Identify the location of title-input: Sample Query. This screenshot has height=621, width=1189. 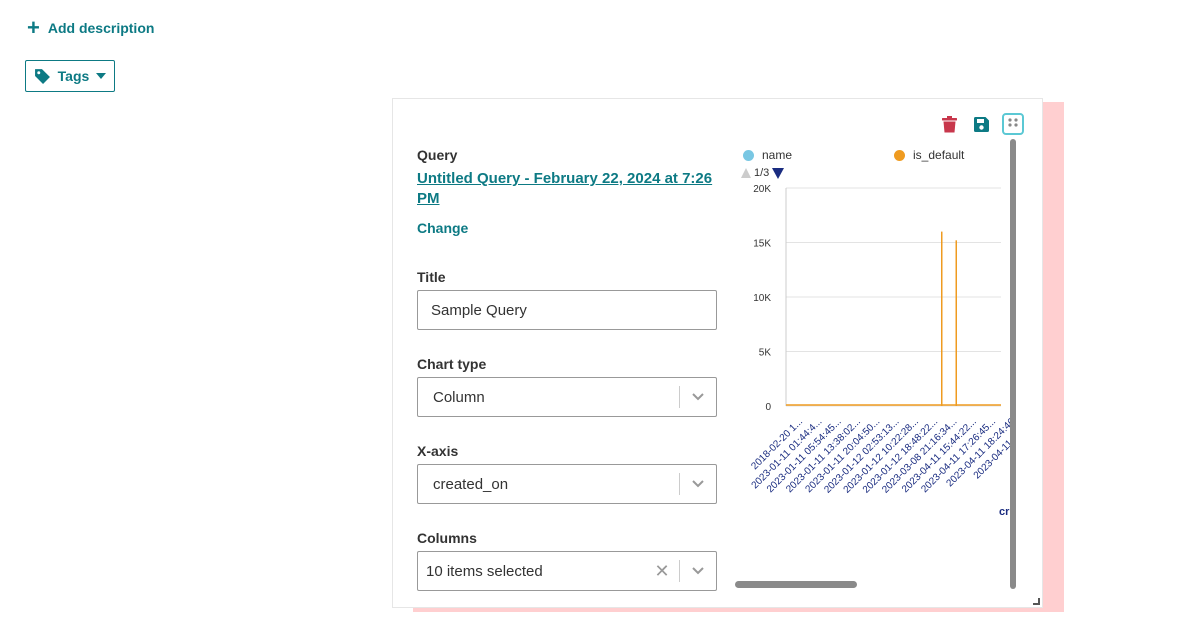
(567, 310).